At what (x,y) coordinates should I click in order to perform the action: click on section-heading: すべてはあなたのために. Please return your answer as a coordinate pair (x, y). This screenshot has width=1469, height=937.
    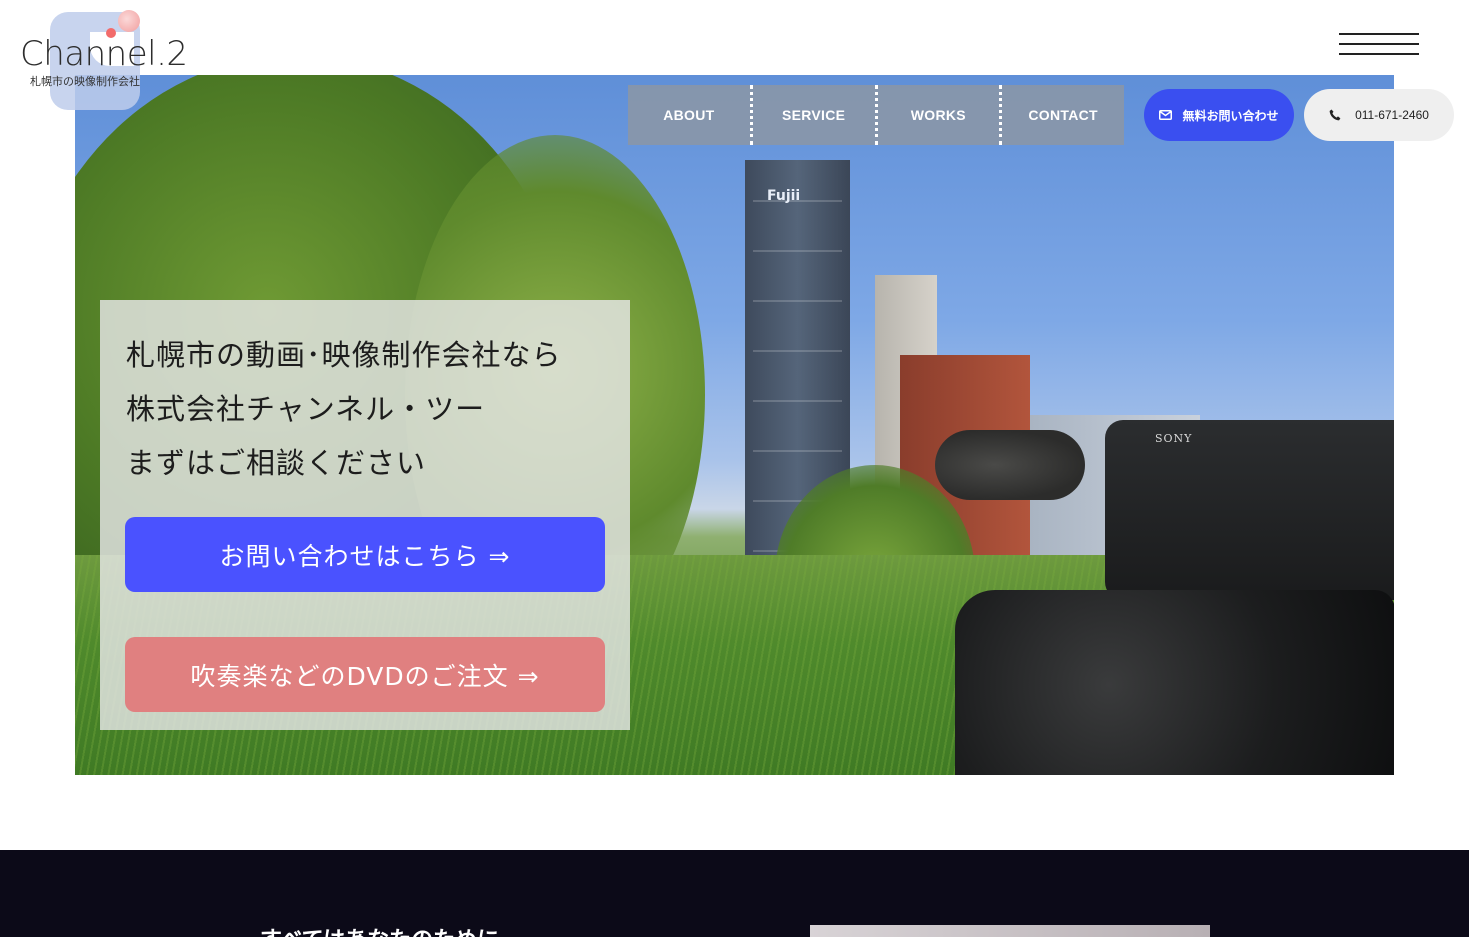
    Looking at the image, I should click on (379, 929).